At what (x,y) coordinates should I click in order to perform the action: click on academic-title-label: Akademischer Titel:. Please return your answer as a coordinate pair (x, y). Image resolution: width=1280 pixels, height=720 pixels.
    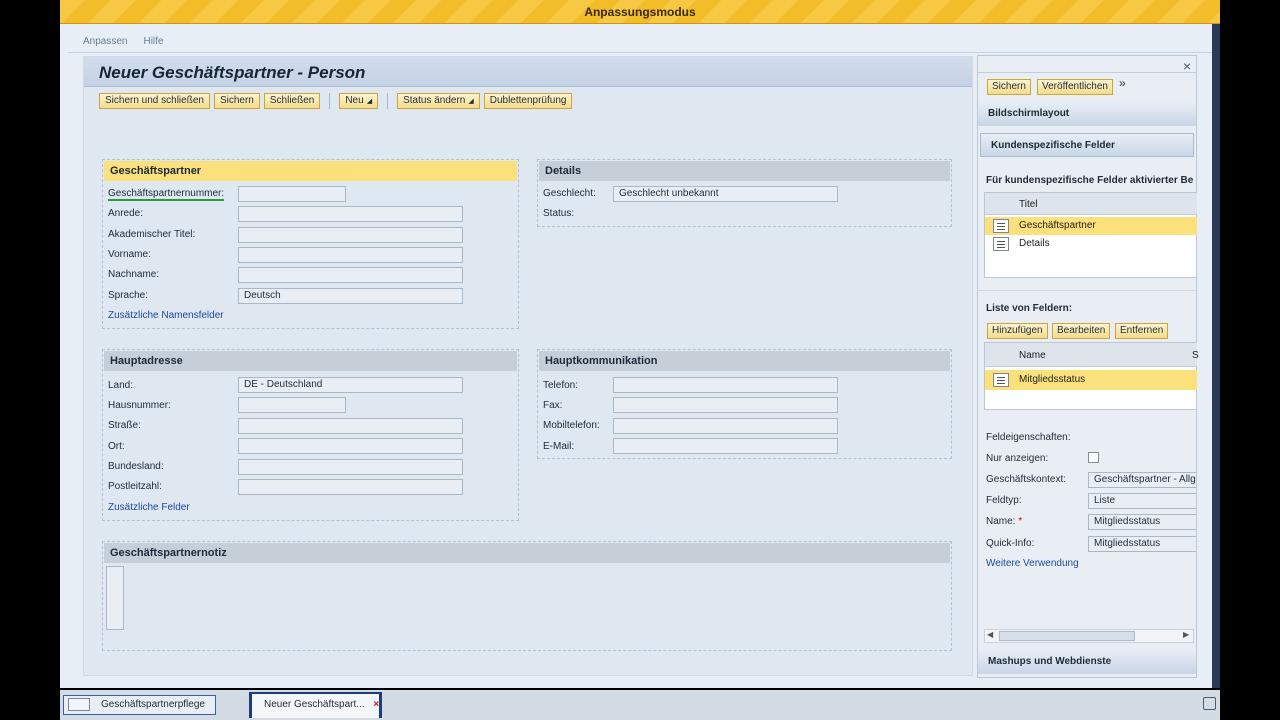
    Looking at the image, I should click on (152, 234).